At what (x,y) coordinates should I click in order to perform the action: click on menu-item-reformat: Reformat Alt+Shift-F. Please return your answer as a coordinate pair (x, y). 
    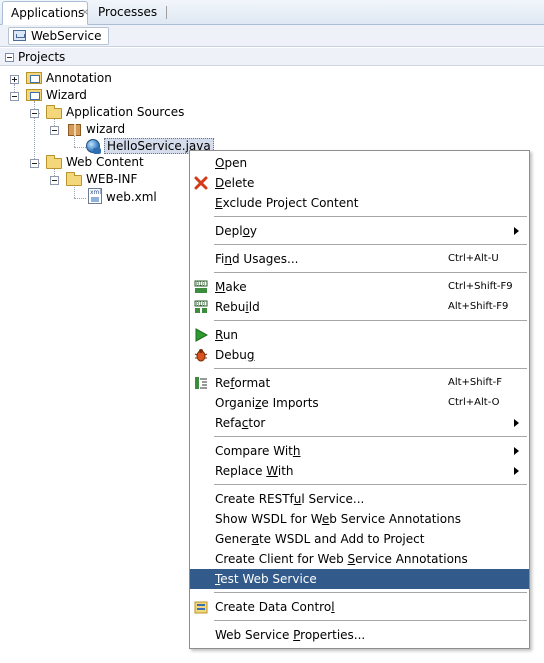
    Looking at the image, I should click on (359, 383).